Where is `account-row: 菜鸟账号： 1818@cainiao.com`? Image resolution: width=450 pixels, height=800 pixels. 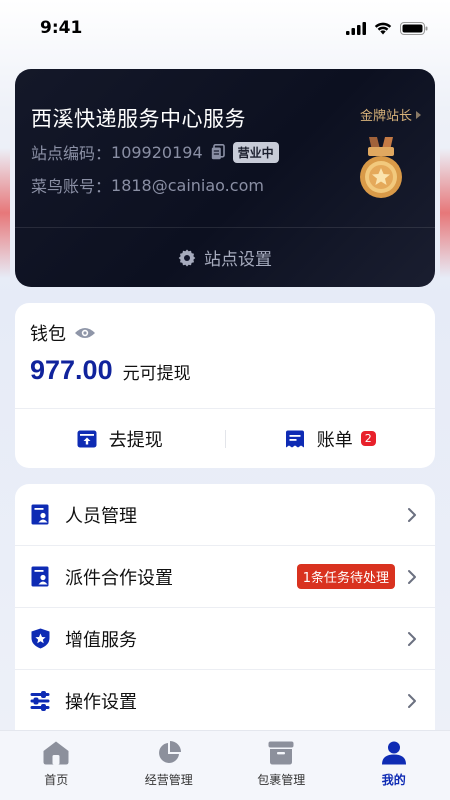
account-row: 菜鸟账号： 1818@cainiao.com is located at coordinates (147, 185).